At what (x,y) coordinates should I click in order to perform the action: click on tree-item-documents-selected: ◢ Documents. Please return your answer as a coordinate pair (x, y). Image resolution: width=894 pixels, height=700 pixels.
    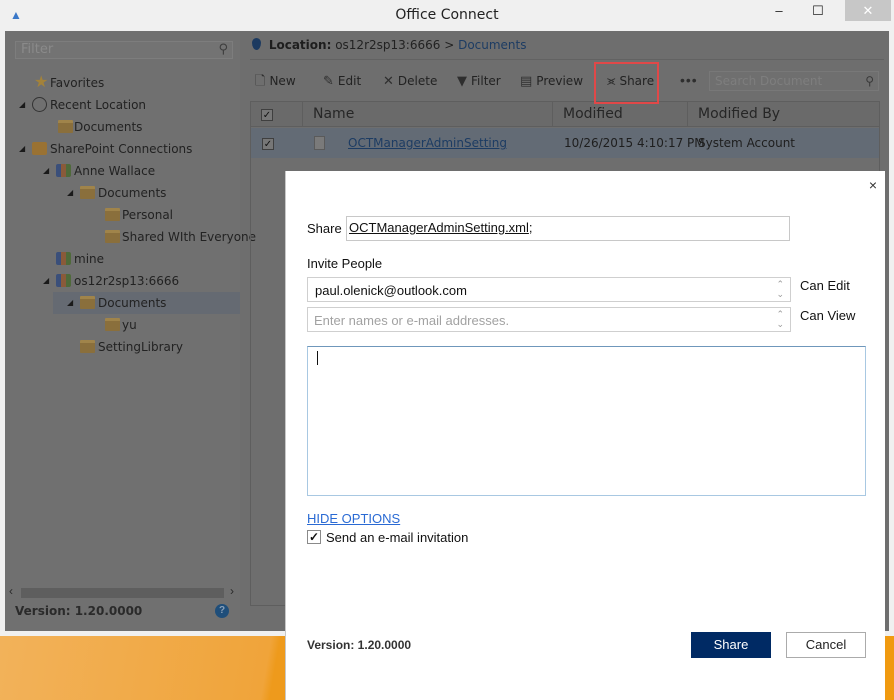
    Looking at the image, I should click on (146, 303).